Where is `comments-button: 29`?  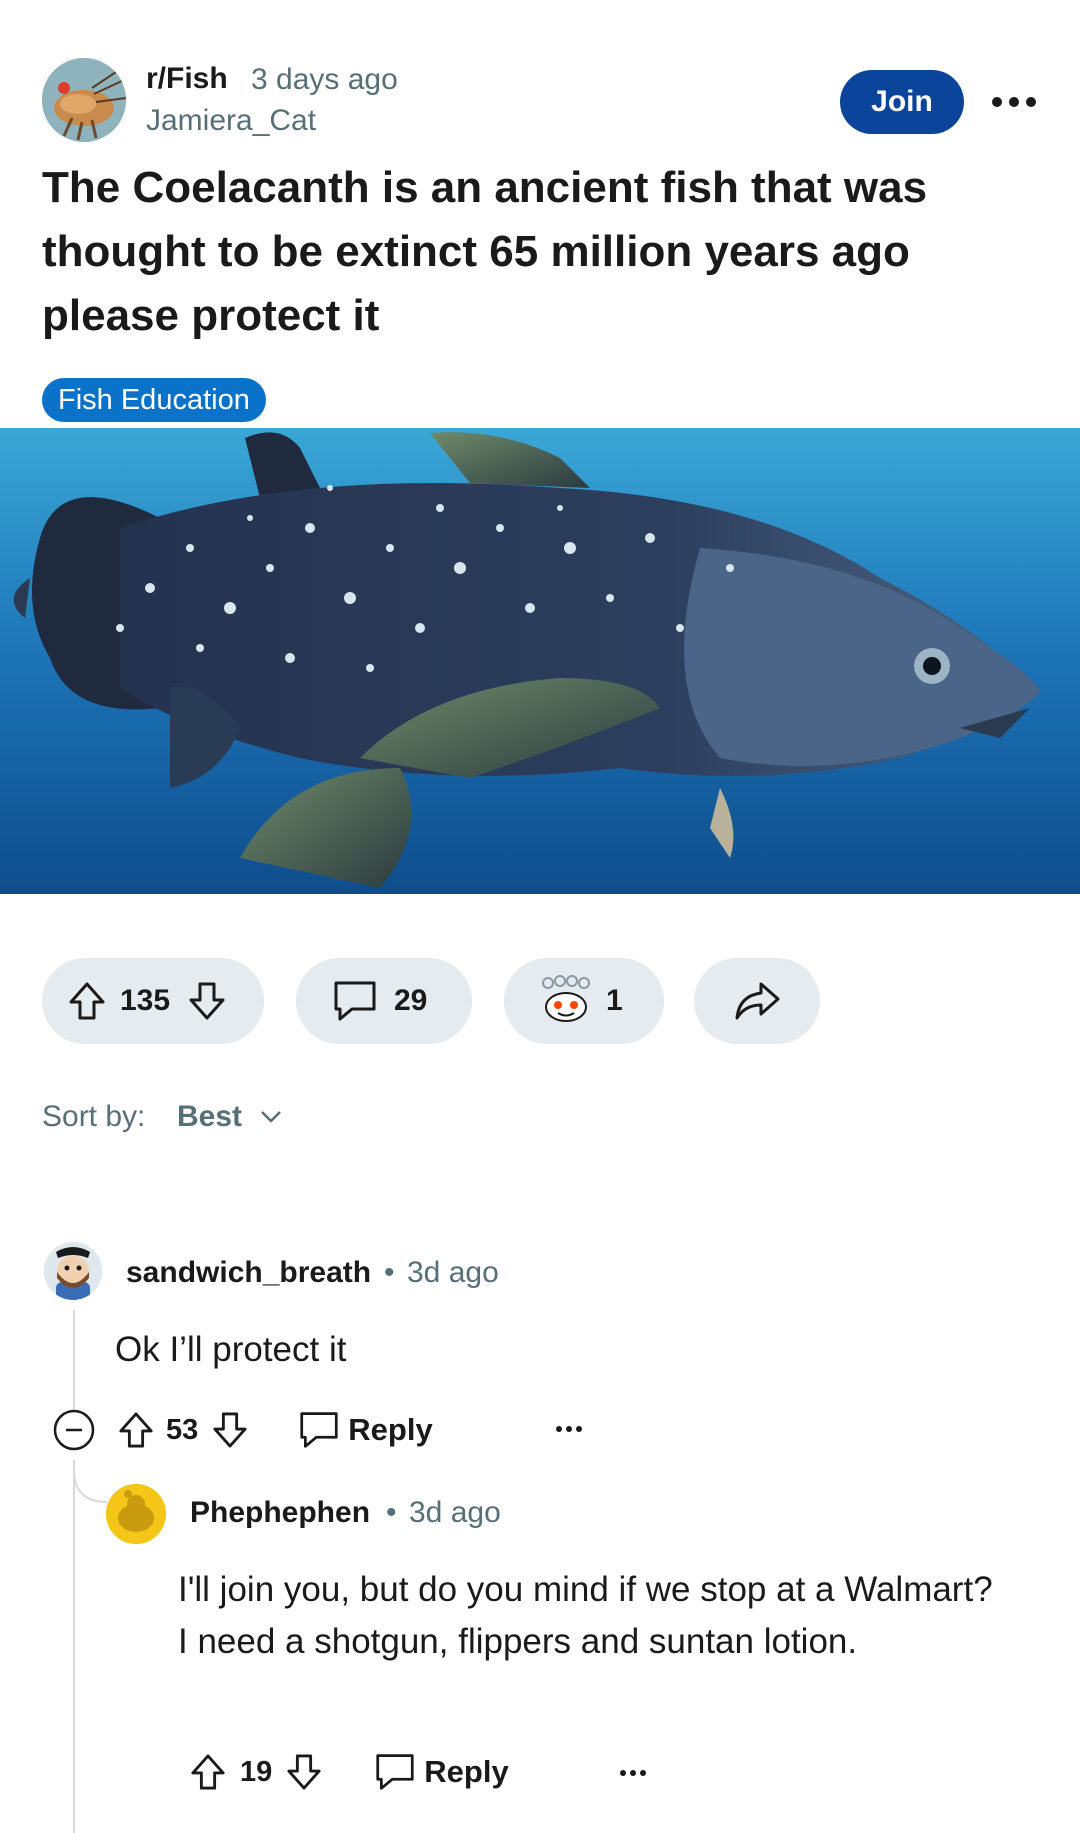 comments-button: 29 is located at coordinates (384, 1001).